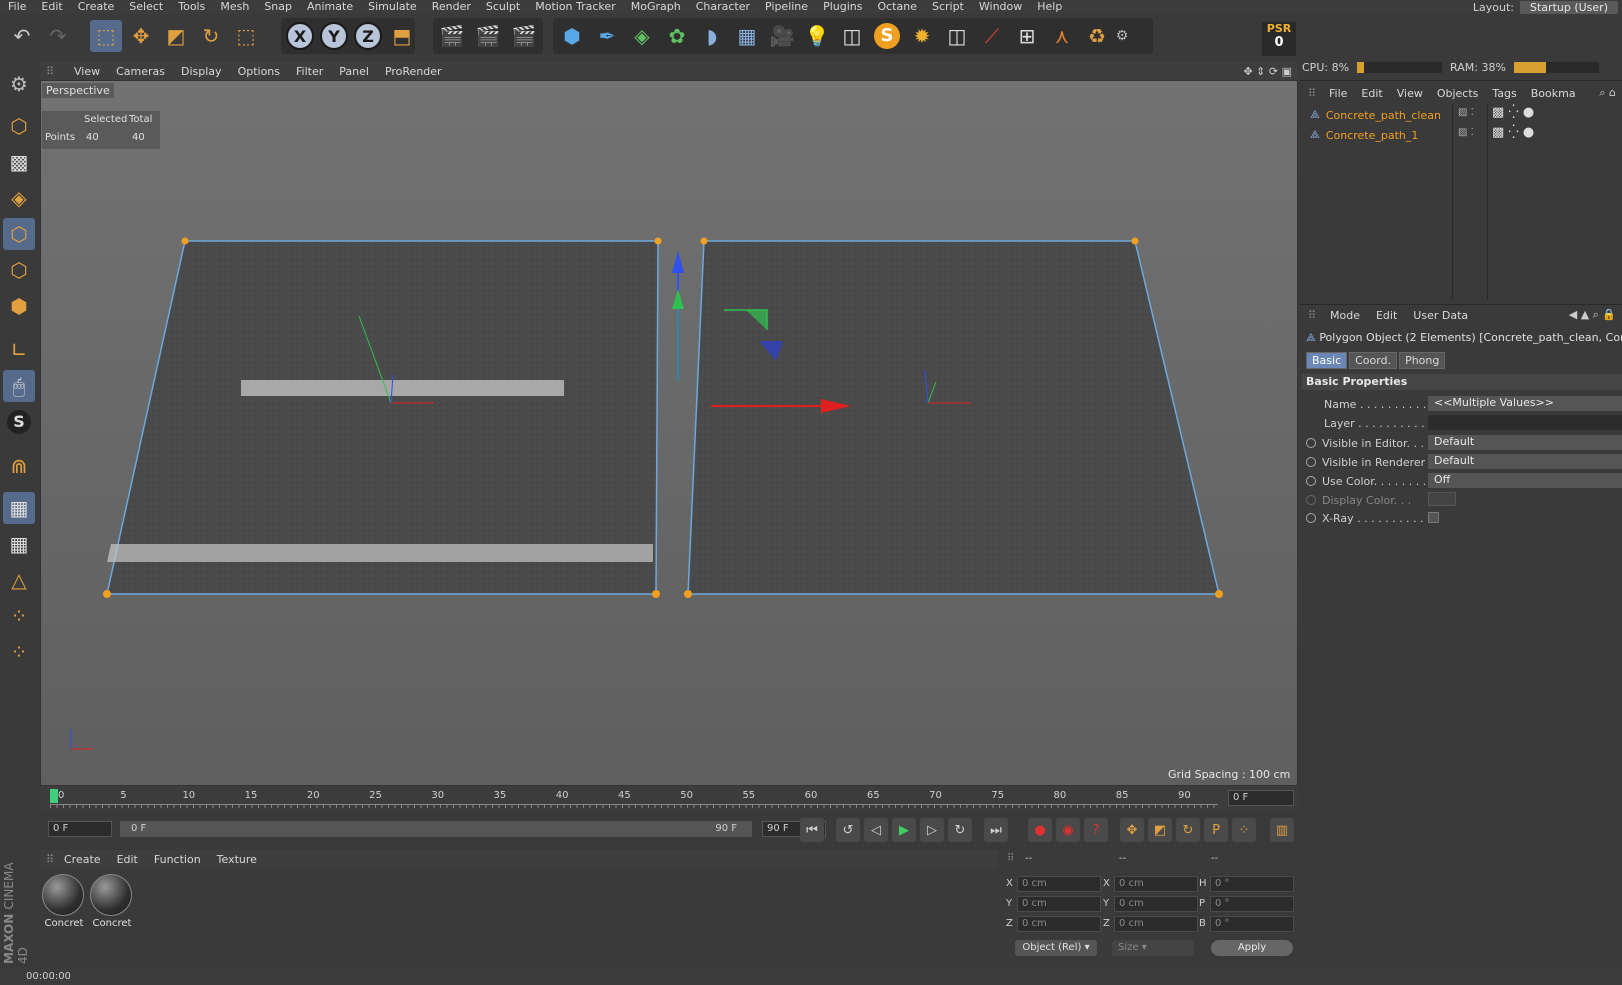 This screenshot has width=1622, height=985. Describe the element at coordinates (524, 36) in the screenshot. I see `render-settings-icon: 🎬` at that location.